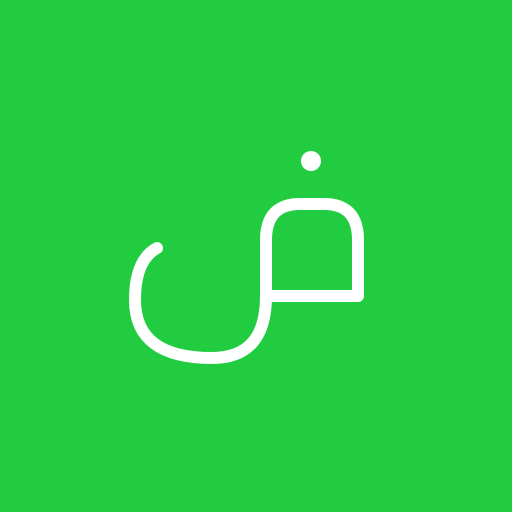 The height and width of the screenshot is (512, 512). Describe the element at coordinates (311, 161) in the screenshot. I see `glyph-dot` at that location.